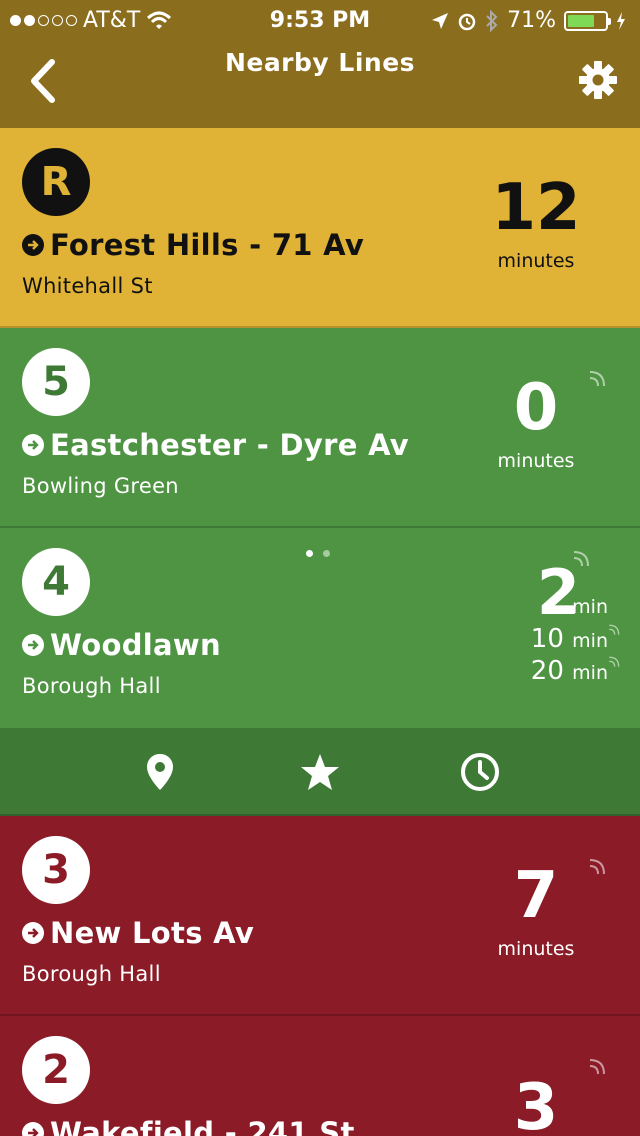 The height and width of the screenshot is (1136, 640). I want to click on arrival-time-second: 10 min, so click(569, 639).